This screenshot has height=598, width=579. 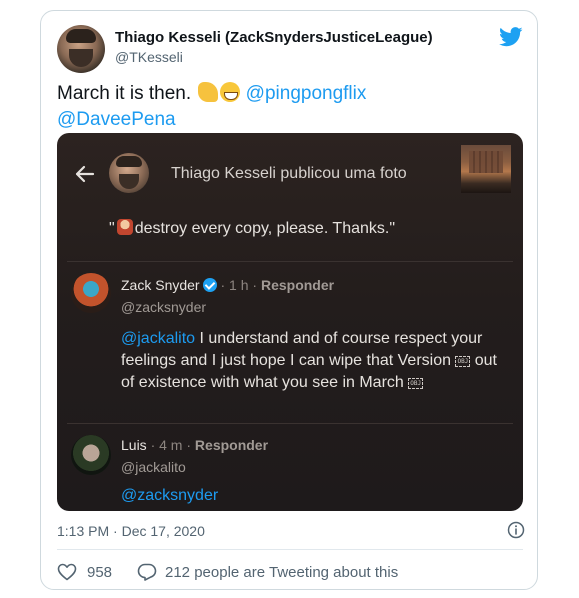 What do you see at coordinates (129, 173) in the screenshot?
I see `embedded-author-avatar` at bounding box center [129, 173].